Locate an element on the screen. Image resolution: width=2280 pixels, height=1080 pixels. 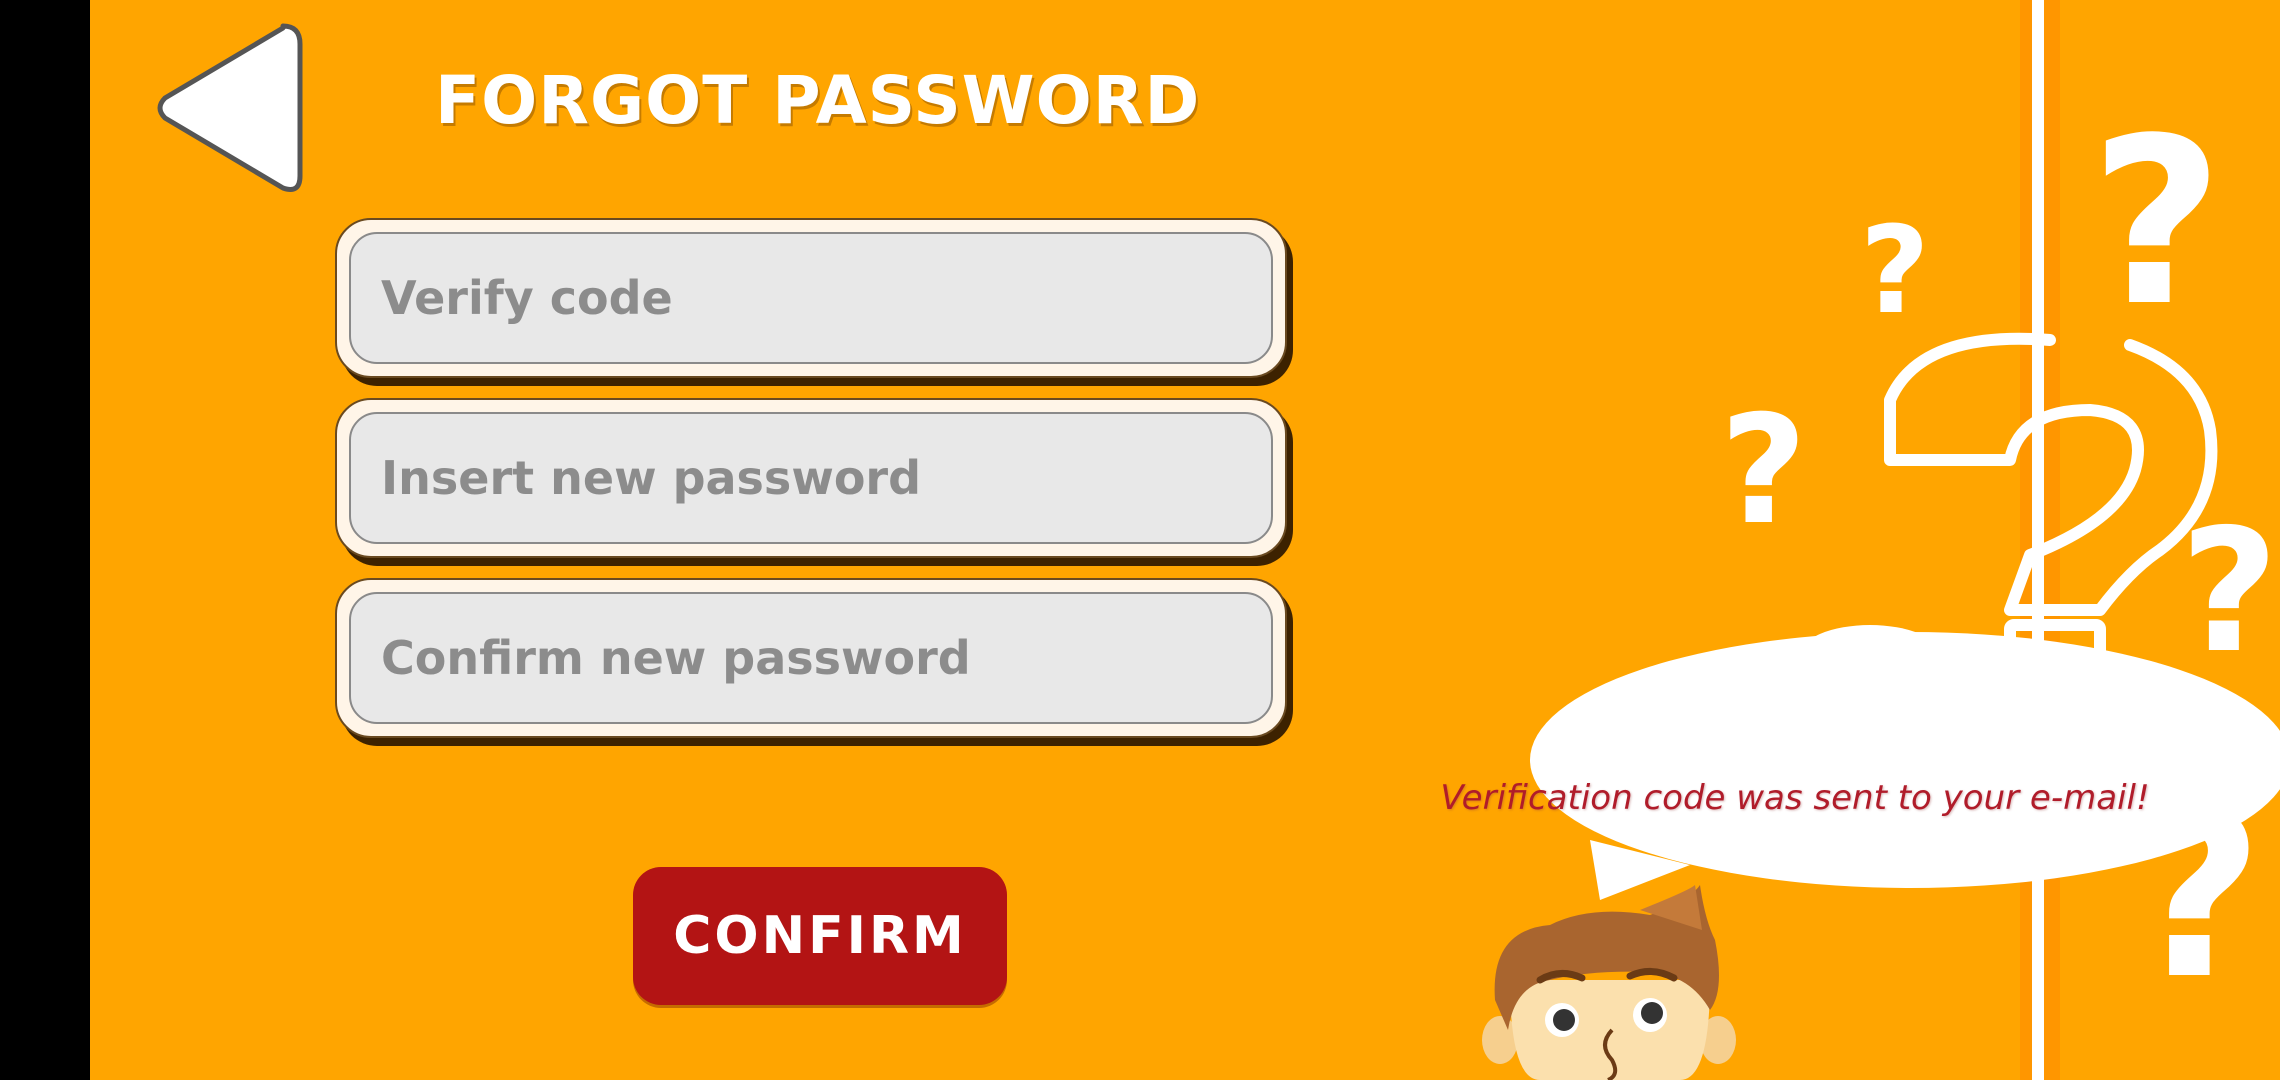
back-arrow-icon is located at coordinates (230, 107).